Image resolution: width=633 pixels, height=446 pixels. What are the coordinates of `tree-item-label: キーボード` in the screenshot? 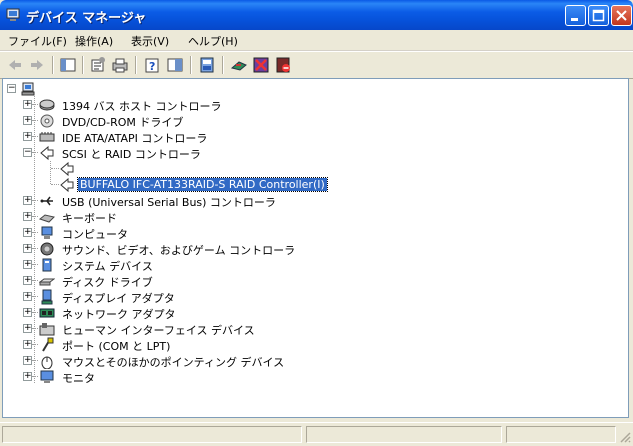 It's located at (89, 218).